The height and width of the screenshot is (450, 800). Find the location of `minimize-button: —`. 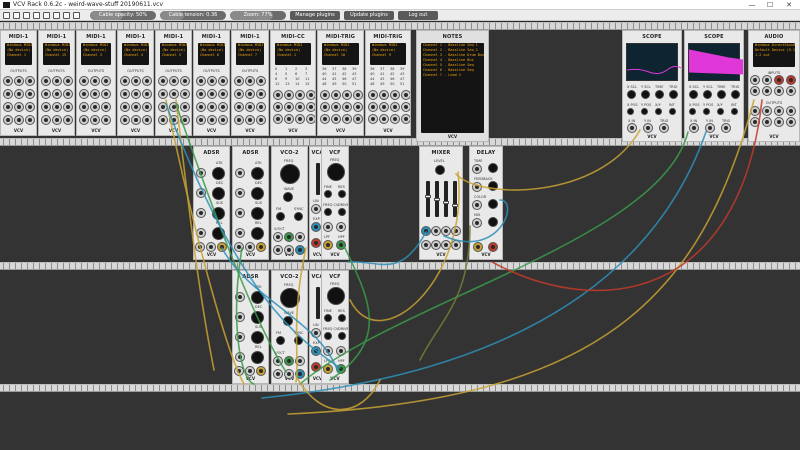

minimize-button: — is located at coordinates (752, 5).